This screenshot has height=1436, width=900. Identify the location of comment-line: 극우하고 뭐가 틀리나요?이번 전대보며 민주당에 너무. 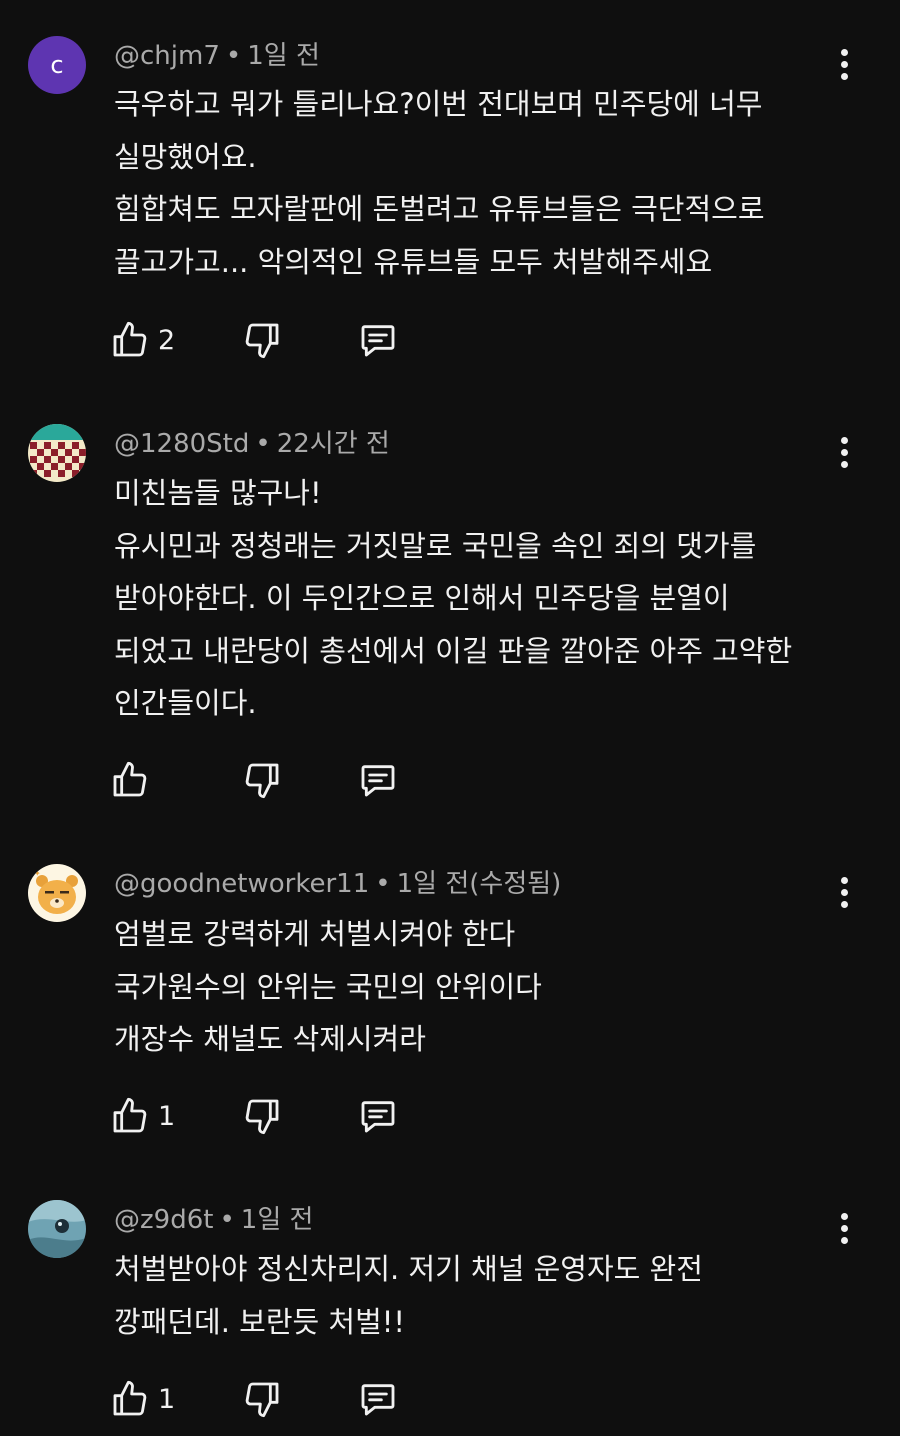
(438, 104).